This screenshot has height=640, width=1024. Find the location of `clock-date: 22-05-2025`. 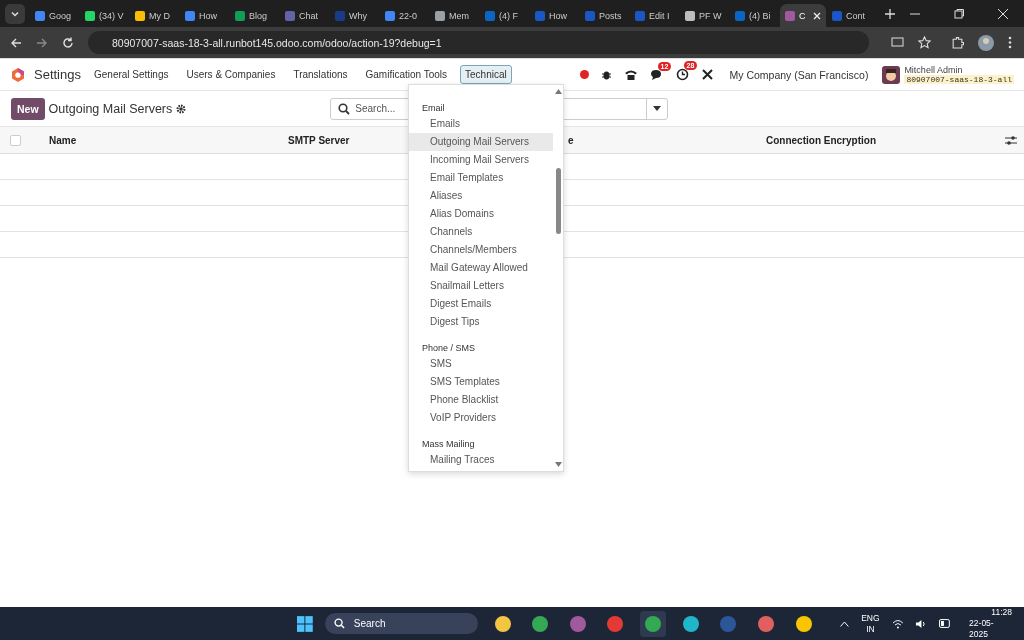

clock-date: 22-05-2025 is located at coordinates (982, 629).